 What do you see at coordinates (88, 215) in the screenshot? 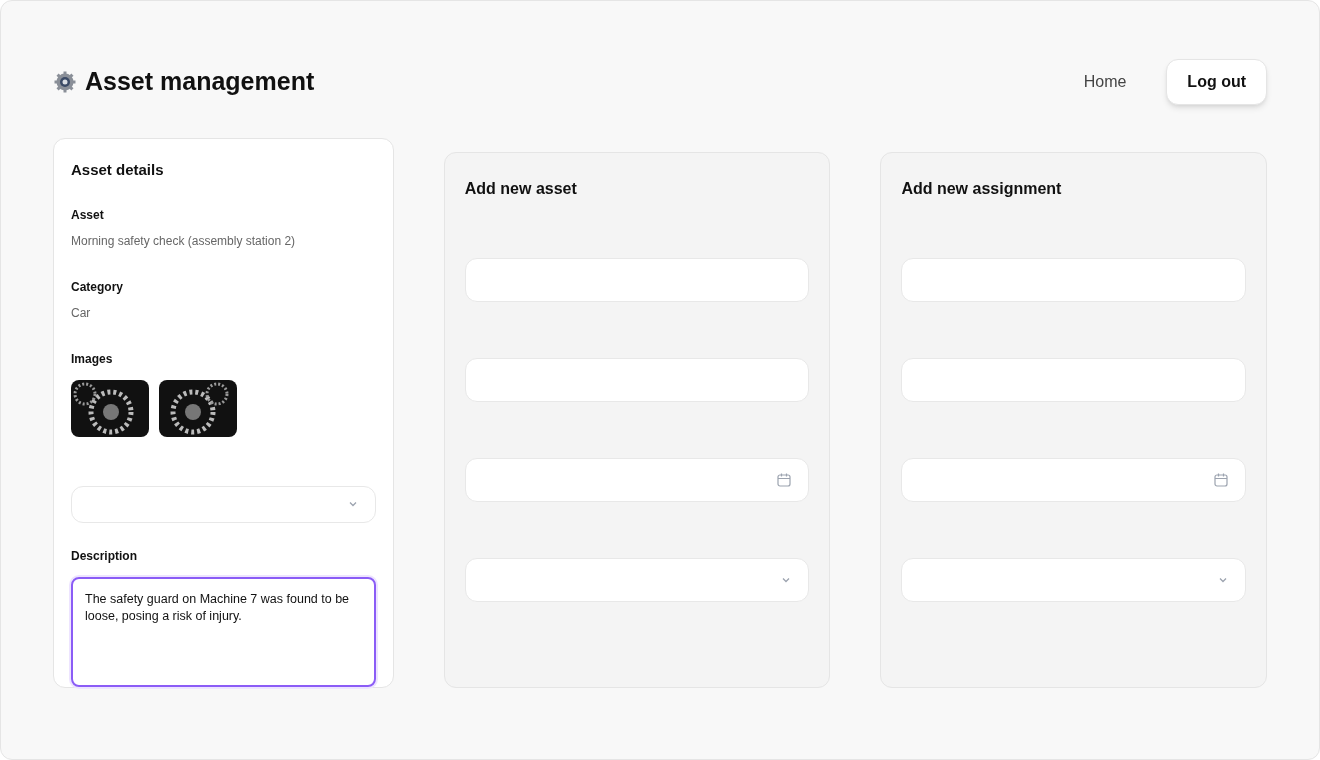
I see `field-label: Asset` at bounding box center [88, 215].